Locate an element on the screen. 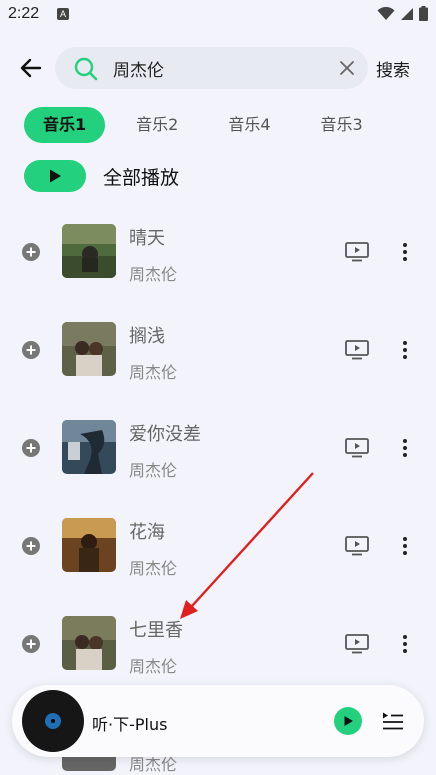  mini-player: 听·下-Plus is located at coordinates (218, 721).